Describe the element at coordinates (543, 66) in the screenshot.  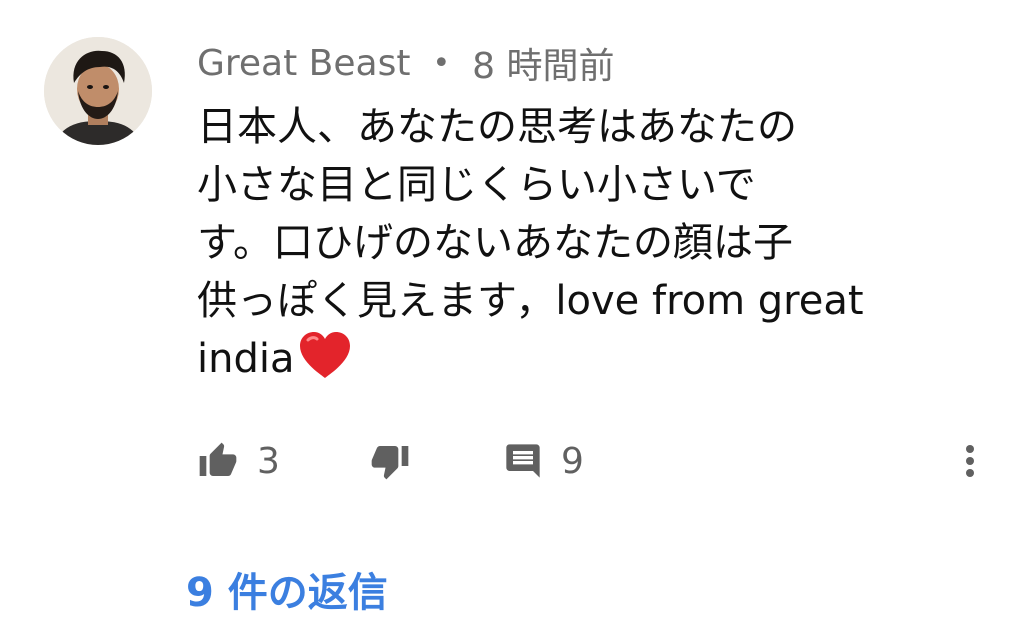
I see `comment-timestamp: 8 時間前` at that location.